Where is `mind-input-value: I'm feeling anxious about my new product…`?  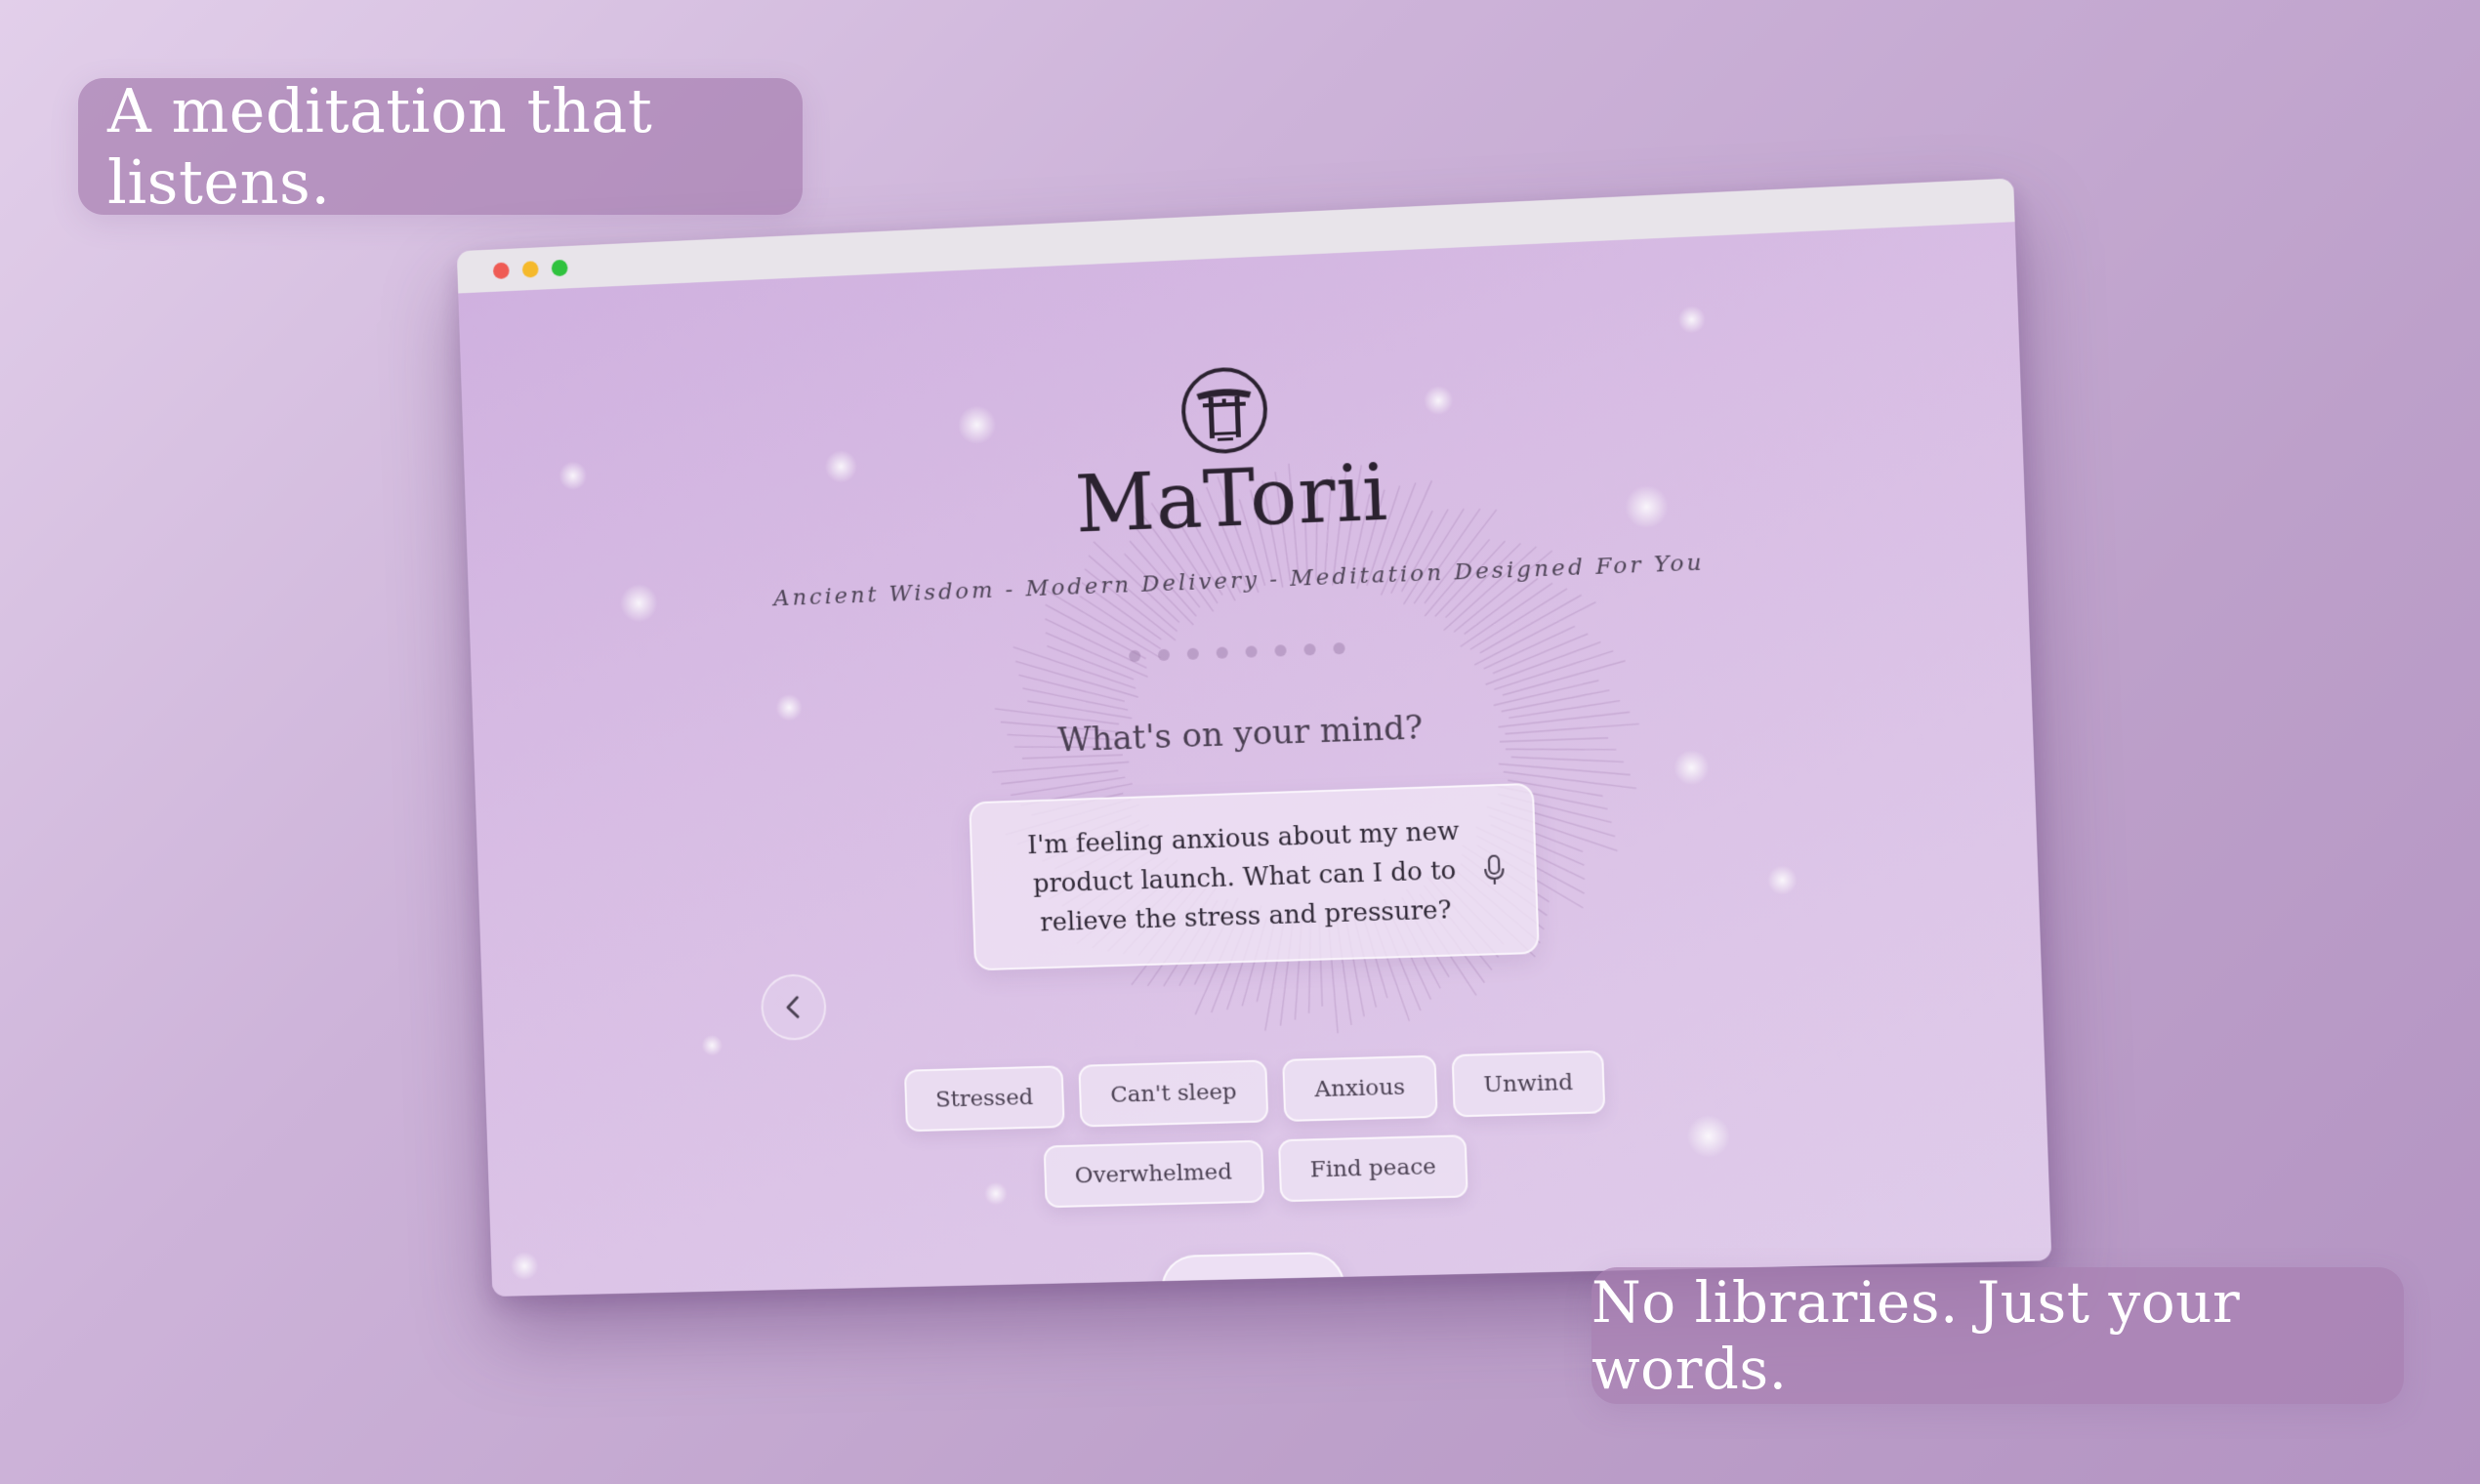
mind-input-value: I'm feeling anxious about my new product… is located at coordinates (1254, 877).